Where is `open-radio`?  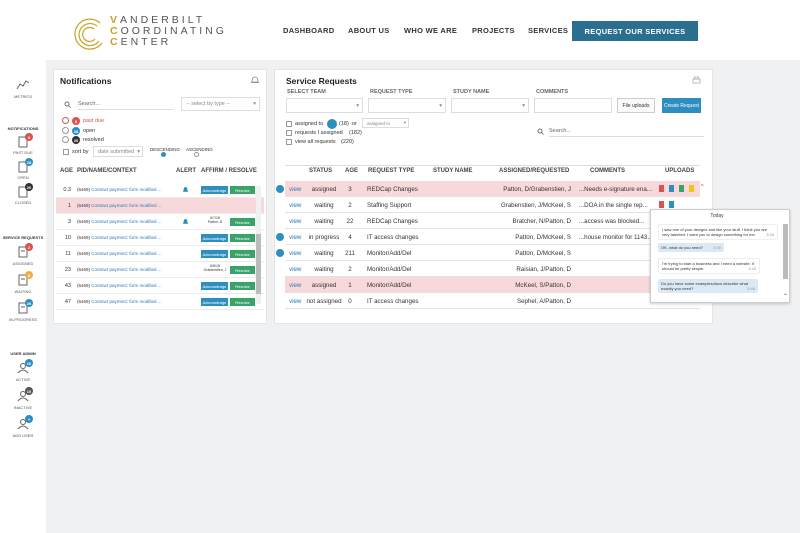
open-radio is located at coordinates (65, 130).